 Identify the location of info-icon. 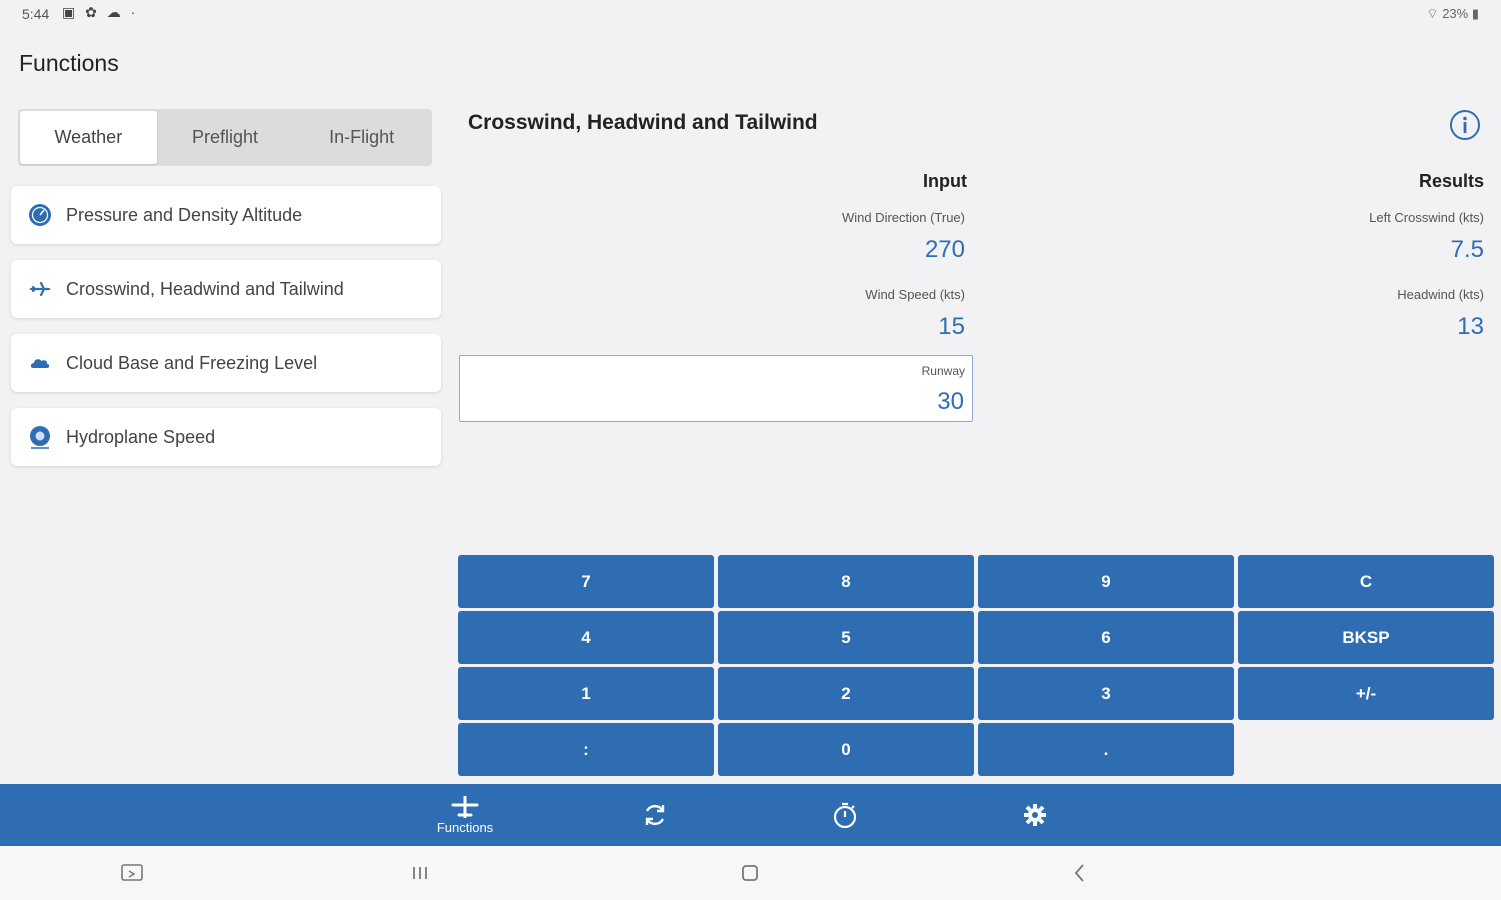
(1465, 125).